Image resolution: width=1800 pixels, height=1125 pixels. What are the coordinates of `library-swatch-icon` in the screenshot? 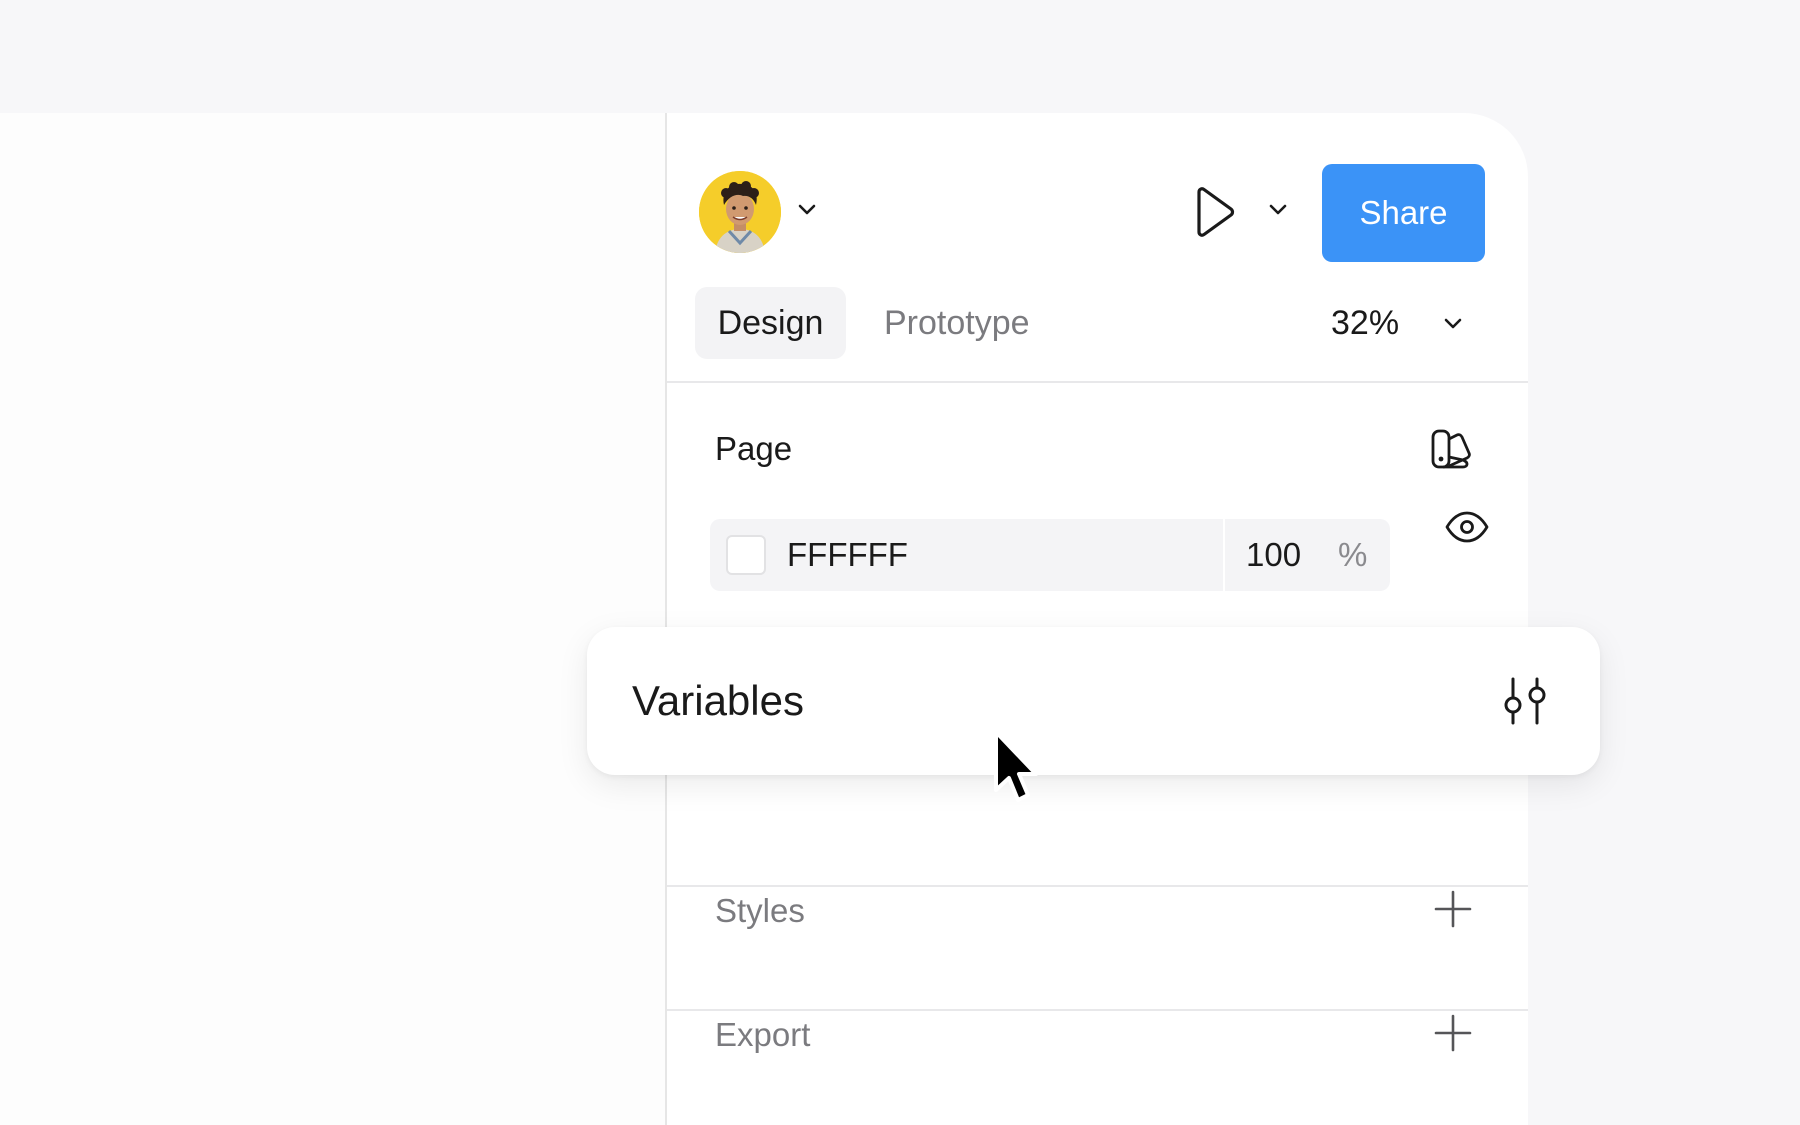 It's located at (1451, 449).